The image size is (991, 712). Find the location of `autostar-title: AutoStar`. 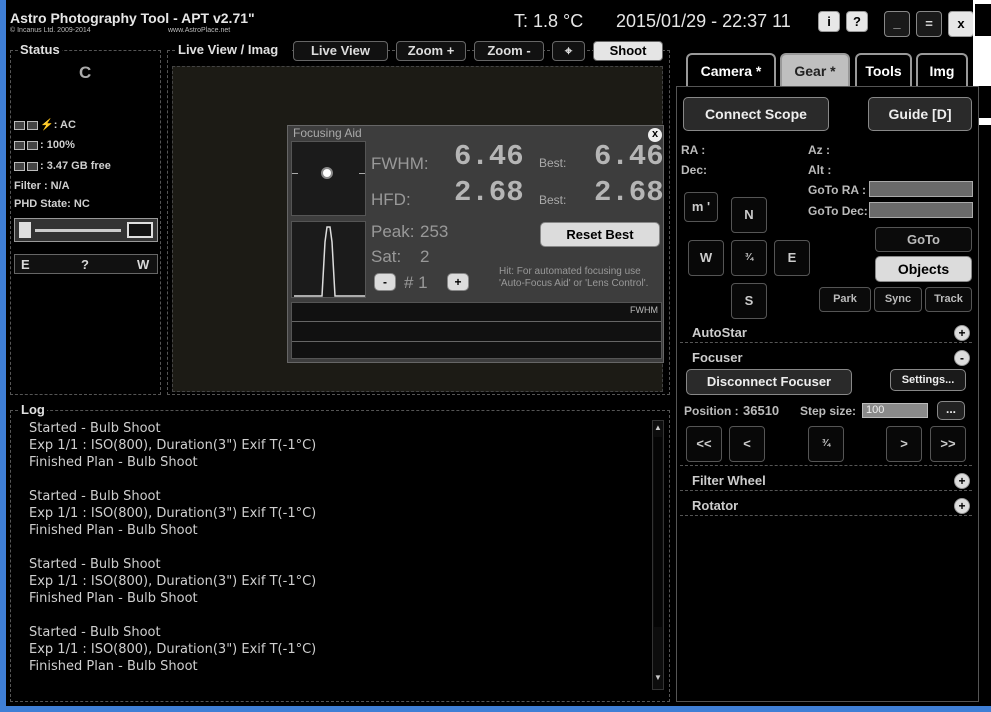

autostar-title: AutoStar is located at coordinates (719, 332).